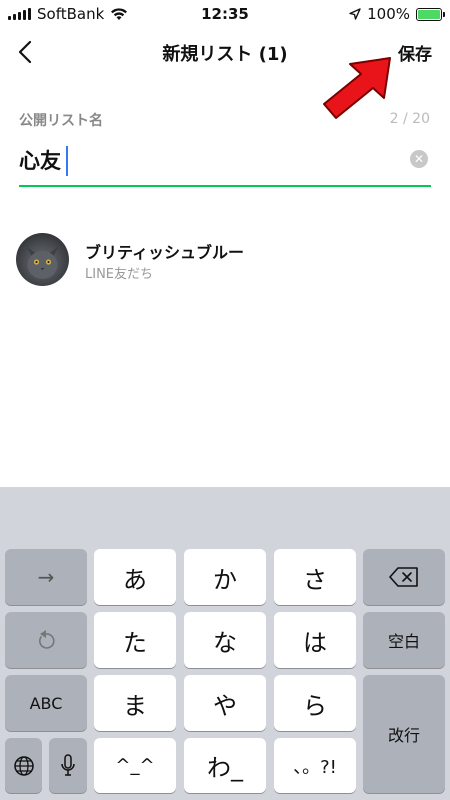  I want to click on key-dictation, so click(68, 765).